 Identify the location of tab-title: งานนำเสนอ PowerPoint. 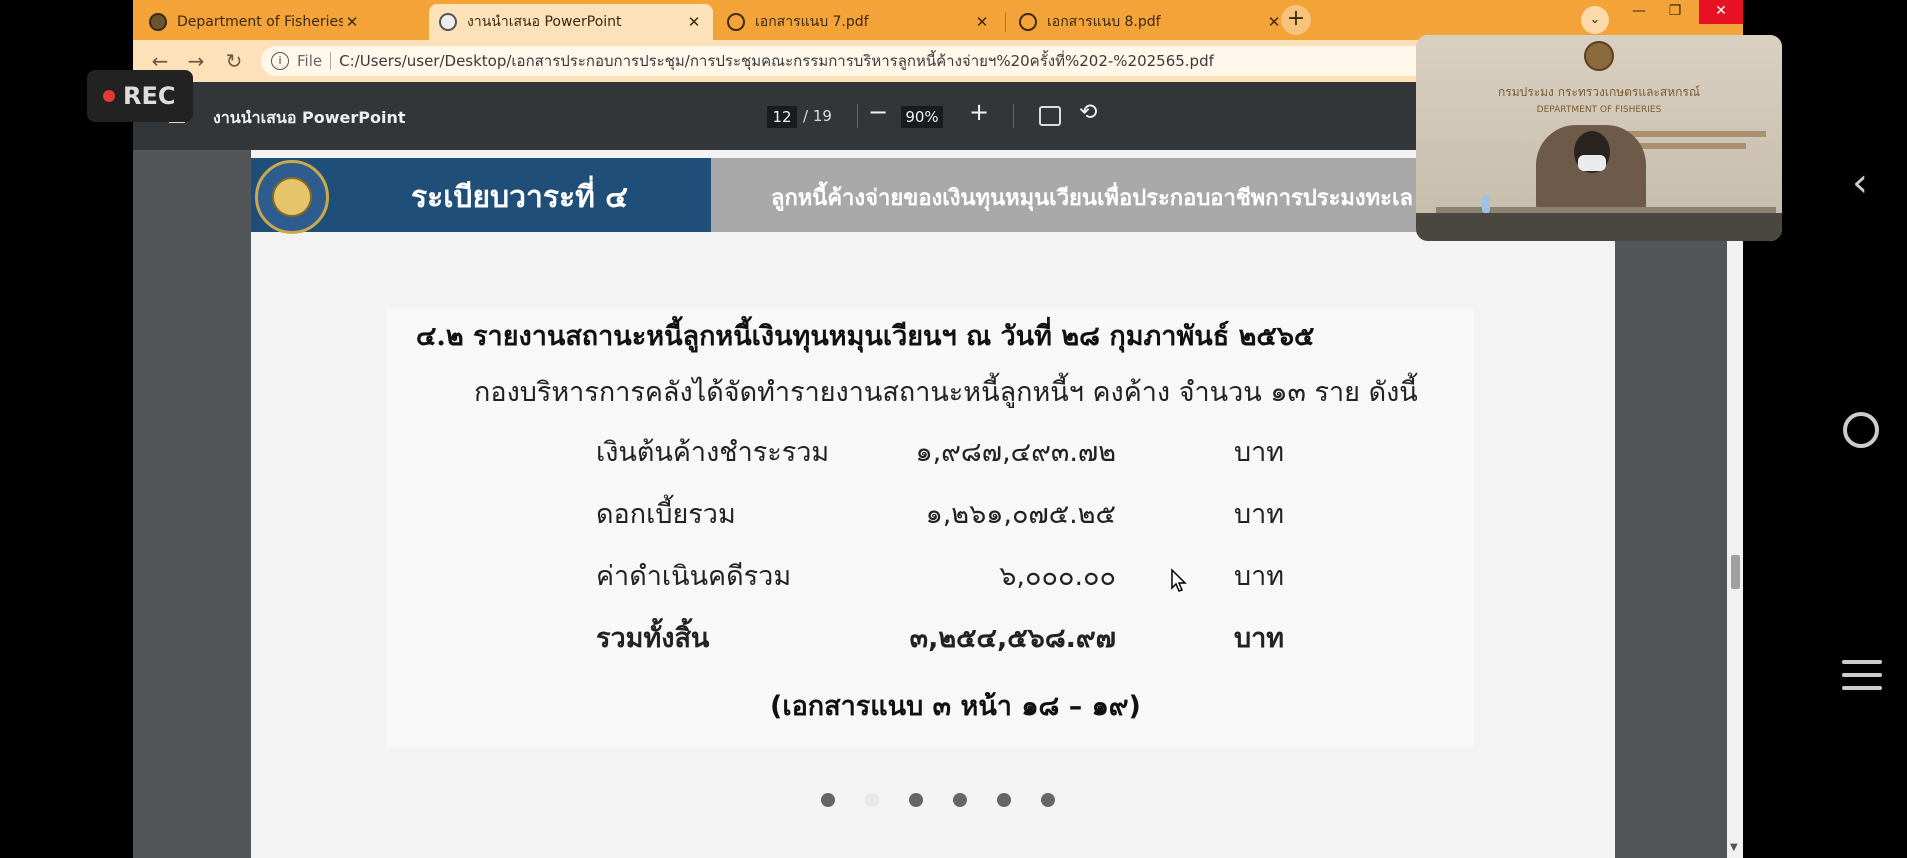
(544, 22).